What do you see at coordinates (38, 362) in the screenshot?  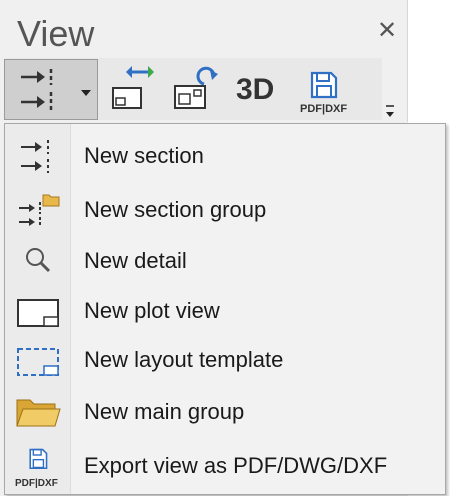 I see `layout-template-icon` at bounding box center [38, 362].